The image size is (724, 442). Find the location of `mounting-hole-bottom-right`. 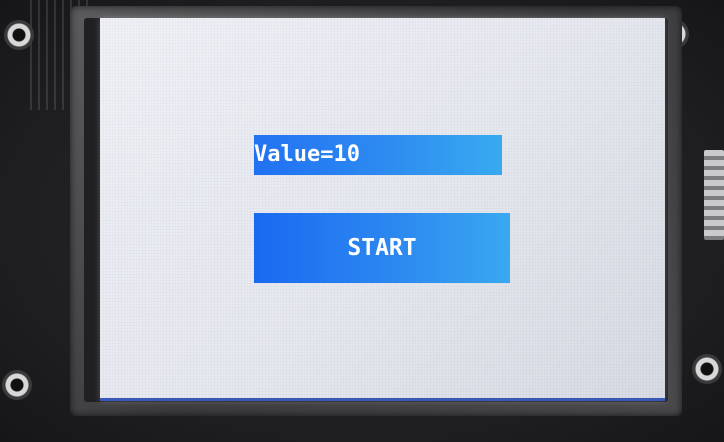

mounting-hole-bottom-right is located at coordinates (707, 369).